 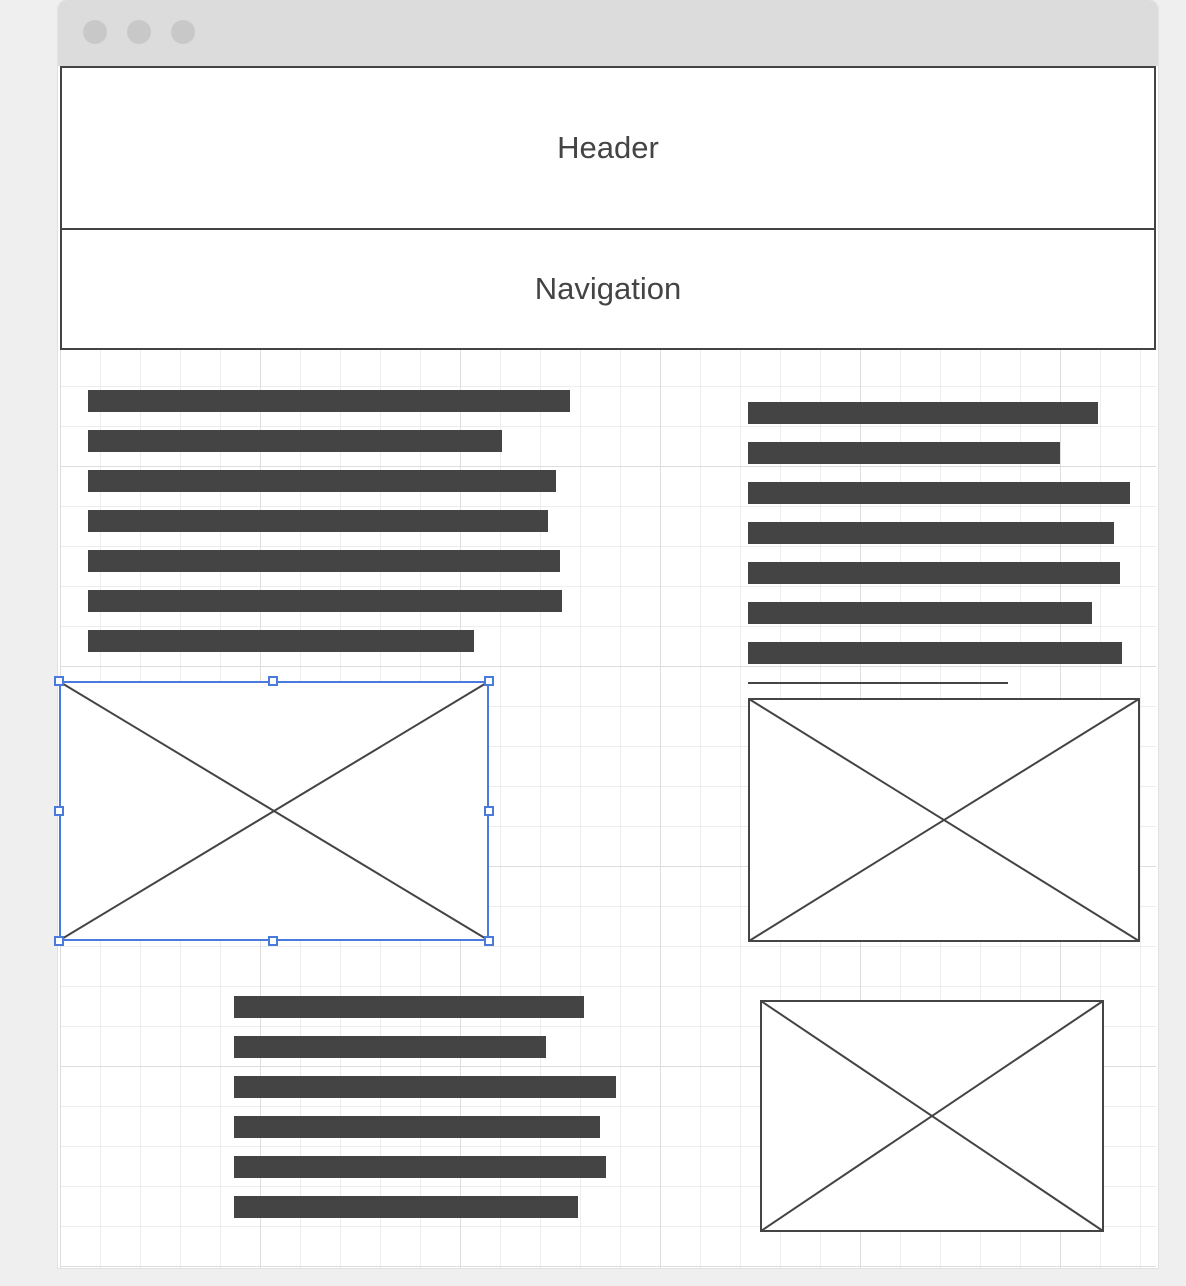 What do you see at coordinates (95, 32) in the screenshot?
I see `close-dot` at bounding box center [95, 32].